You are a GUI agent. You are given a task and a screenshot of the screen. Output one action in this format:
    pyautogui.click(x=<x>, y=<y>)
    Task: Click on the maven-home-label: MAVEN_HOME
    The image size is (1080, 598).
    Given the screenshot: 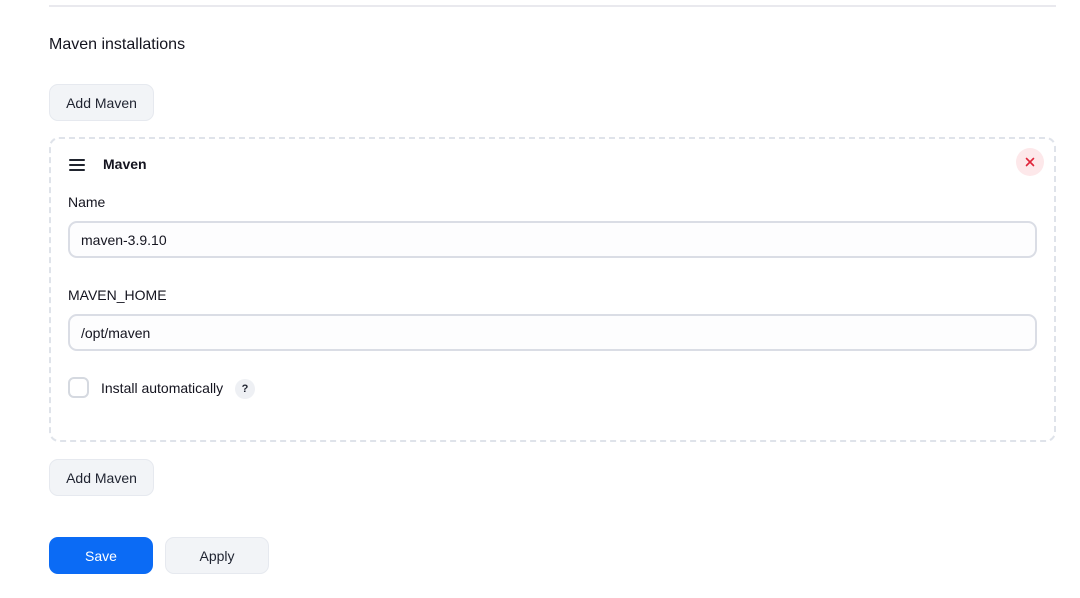 What is the action you would take?
    pyautogui.click(x=117, y=295)
    